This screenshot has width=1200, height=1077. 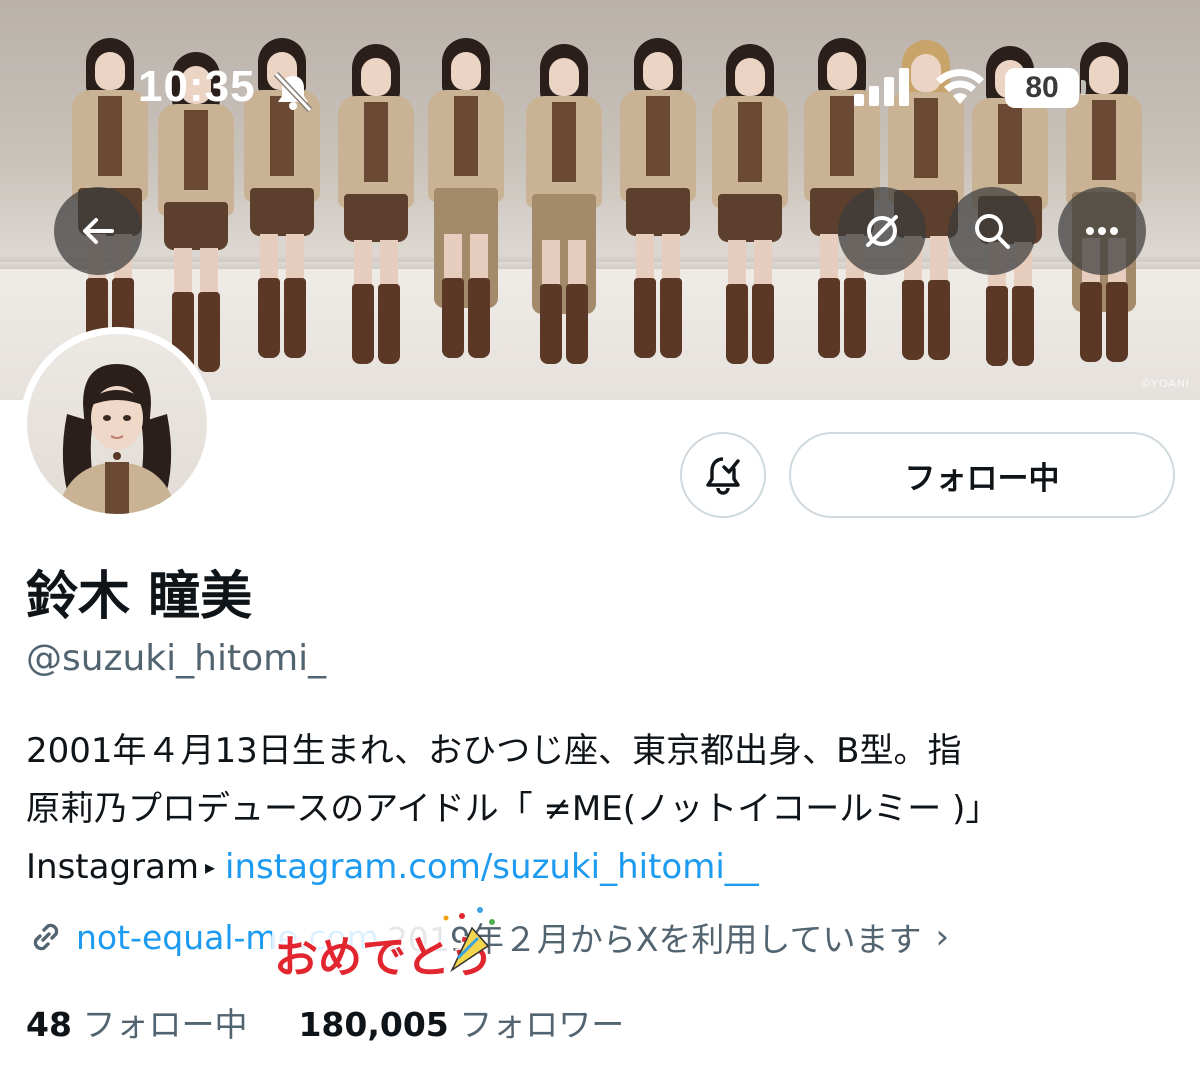 I want to click on username-handle: @suzuki_hitomi_, so click(x=176, y=658).